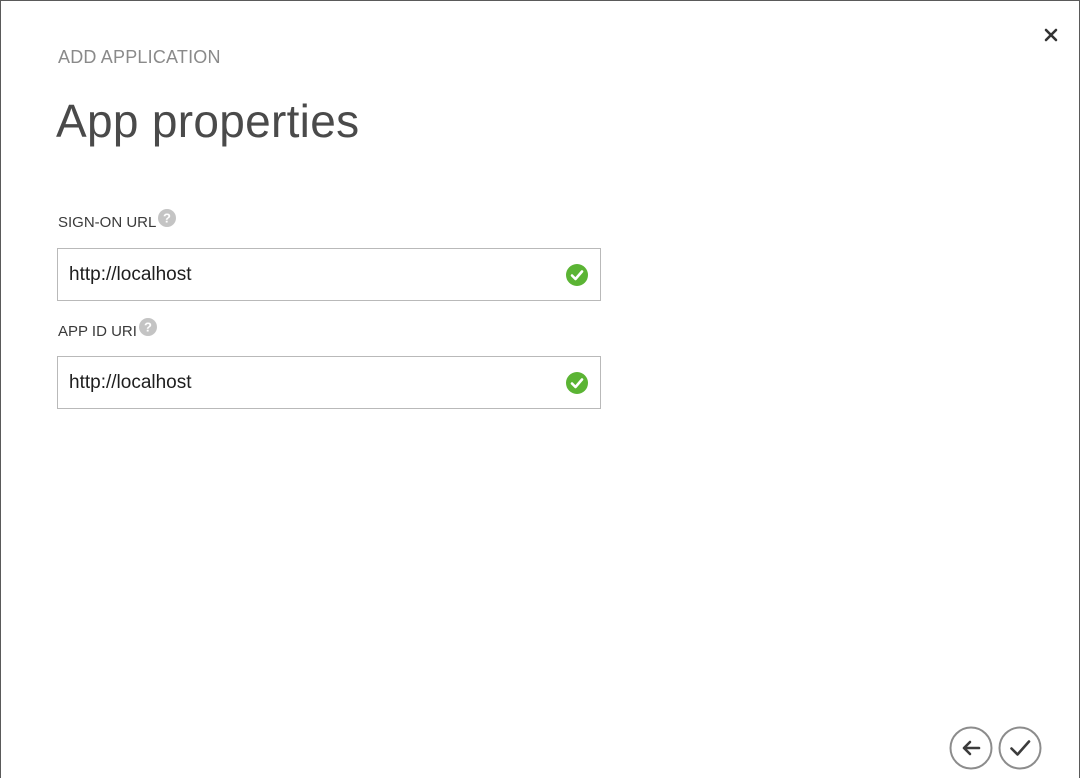 Image resolution: width=1080 pixels, height=778 pixels. I want to click on back-button, so click(971, 748).